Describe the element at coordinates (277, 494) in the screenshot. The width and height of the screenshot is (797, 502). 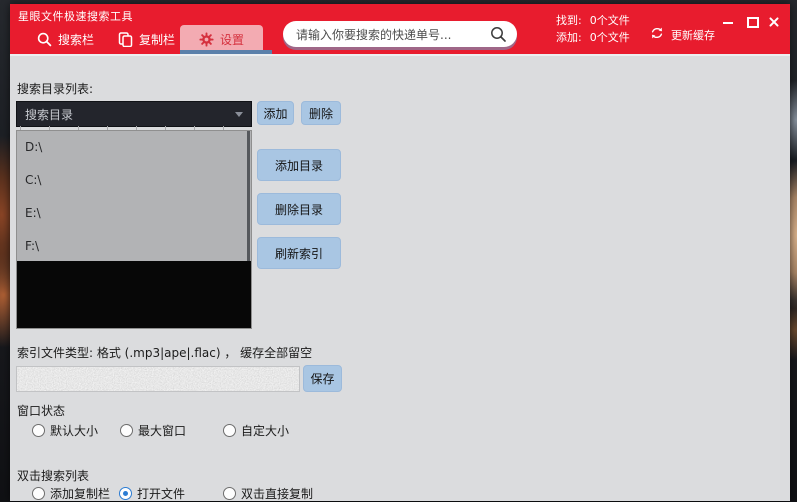
I see `radio-label: 双击直接复制` at that location.